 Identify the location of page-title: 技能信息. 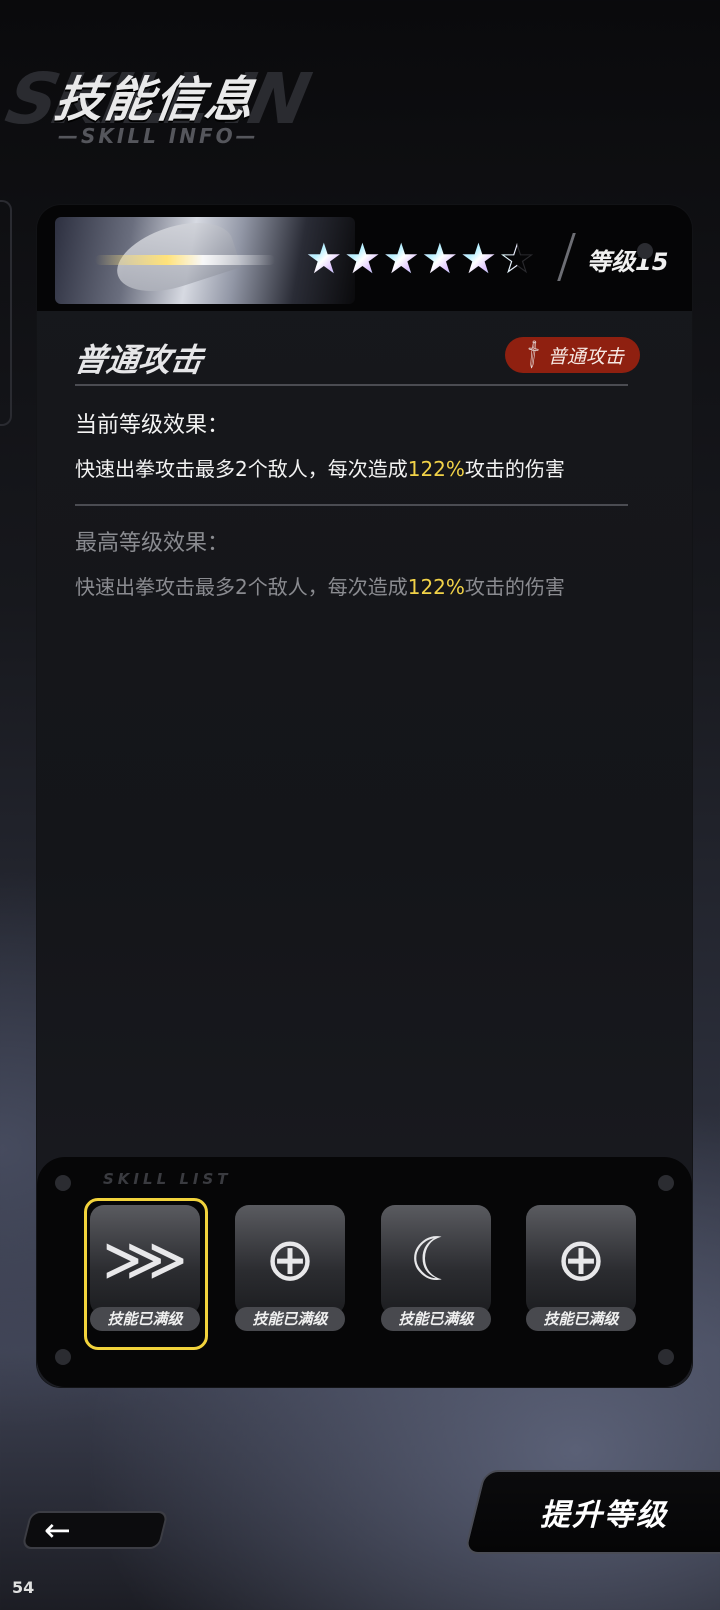
(155, 100).